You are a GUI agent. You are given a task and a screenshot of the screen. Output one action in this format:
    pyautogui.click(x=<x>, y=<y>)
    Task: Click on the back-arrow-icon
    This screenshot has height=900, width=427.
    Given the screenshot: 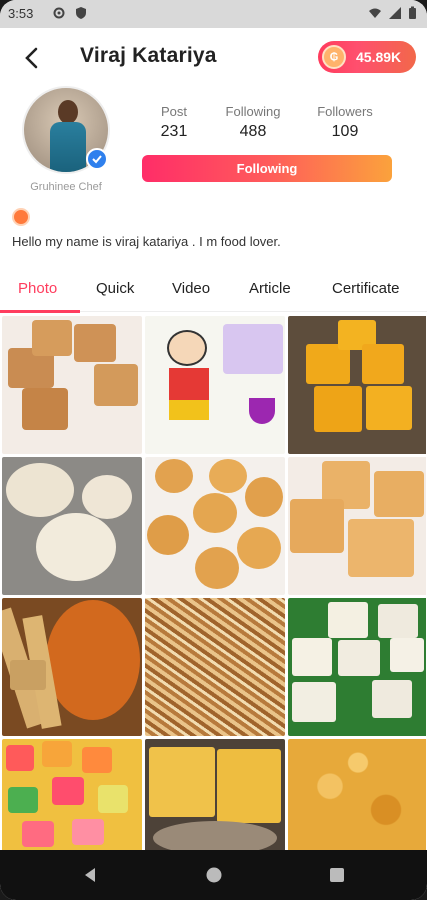 What is the action you would take?
    pyautogui.click(x=31, y=58)
    